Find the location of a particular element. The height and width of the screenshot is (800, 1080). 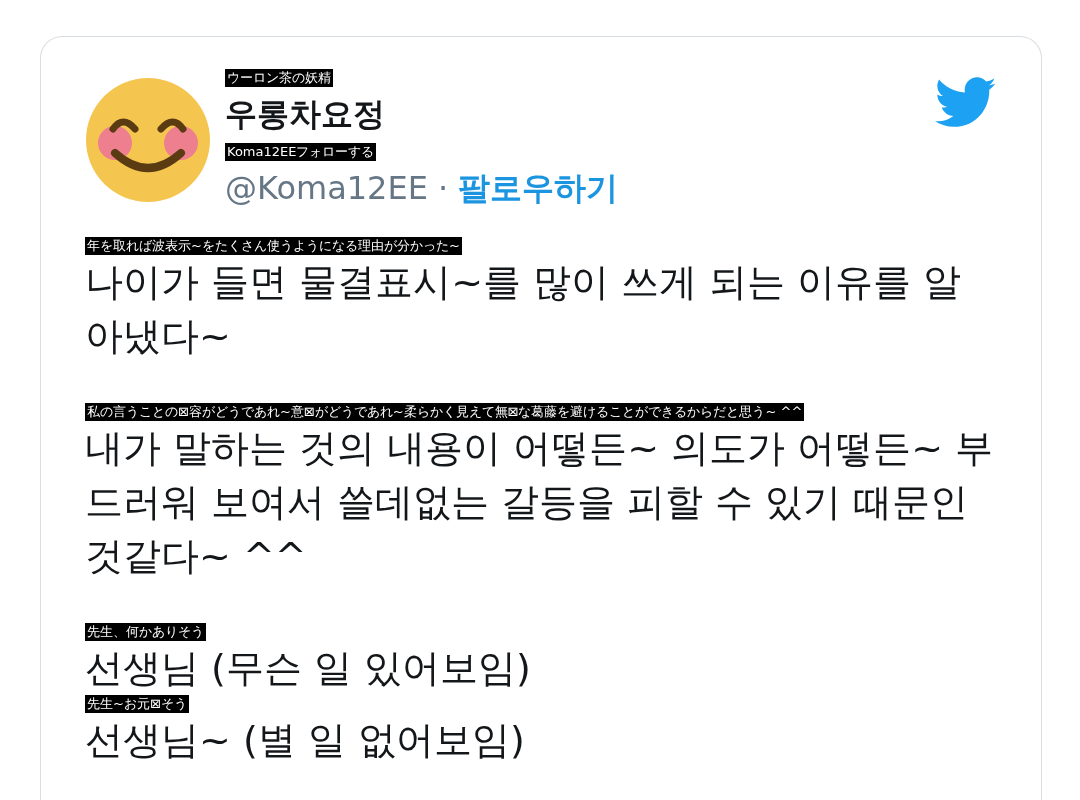

follow-link: 팔로우하기 is located at coordinates (538, 189).